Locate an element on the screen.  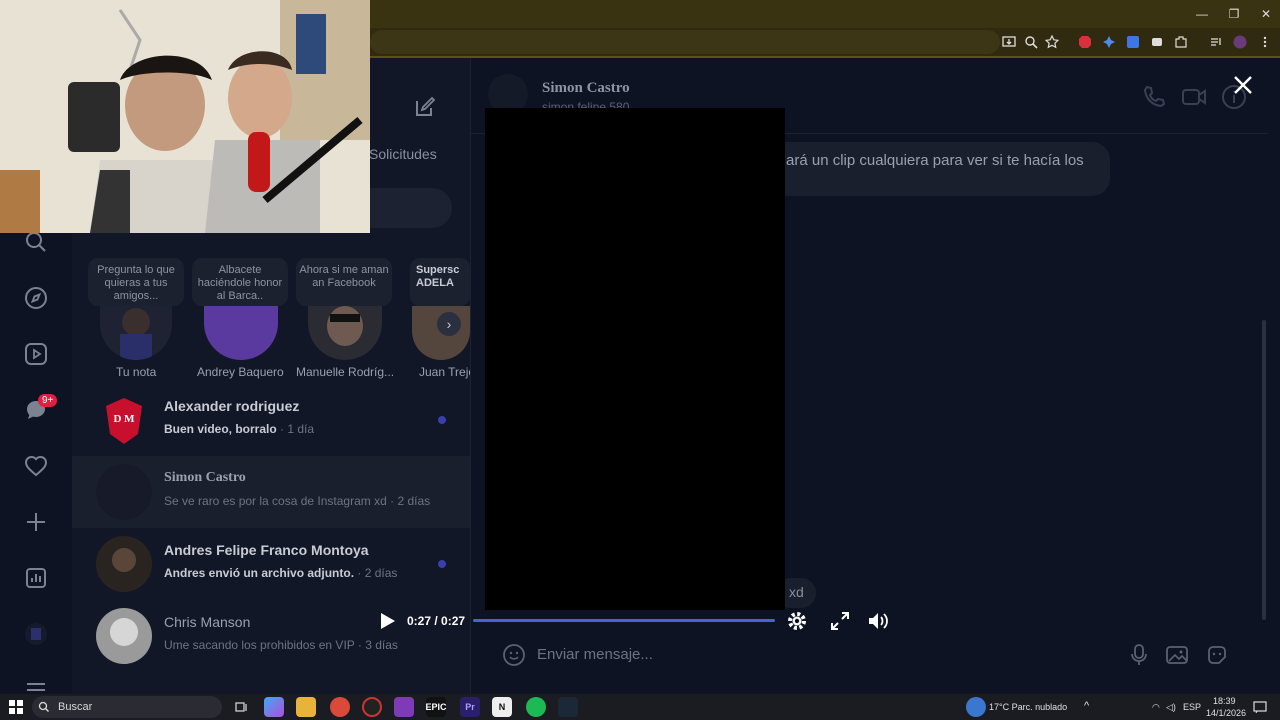
notes-next-button: › is located at coordinates (449, 324).